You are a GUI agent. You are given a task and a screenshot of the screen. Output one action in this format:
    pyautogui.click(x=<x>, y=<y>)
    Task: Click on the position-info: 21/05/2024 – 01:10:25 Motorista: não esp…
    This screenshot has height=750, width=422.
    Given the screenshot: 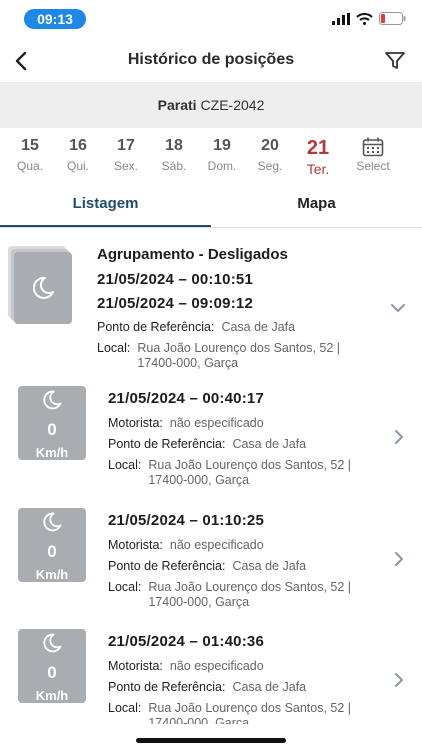 What is the action you would take?
    pyautogui.click(x=248, y=561)
    